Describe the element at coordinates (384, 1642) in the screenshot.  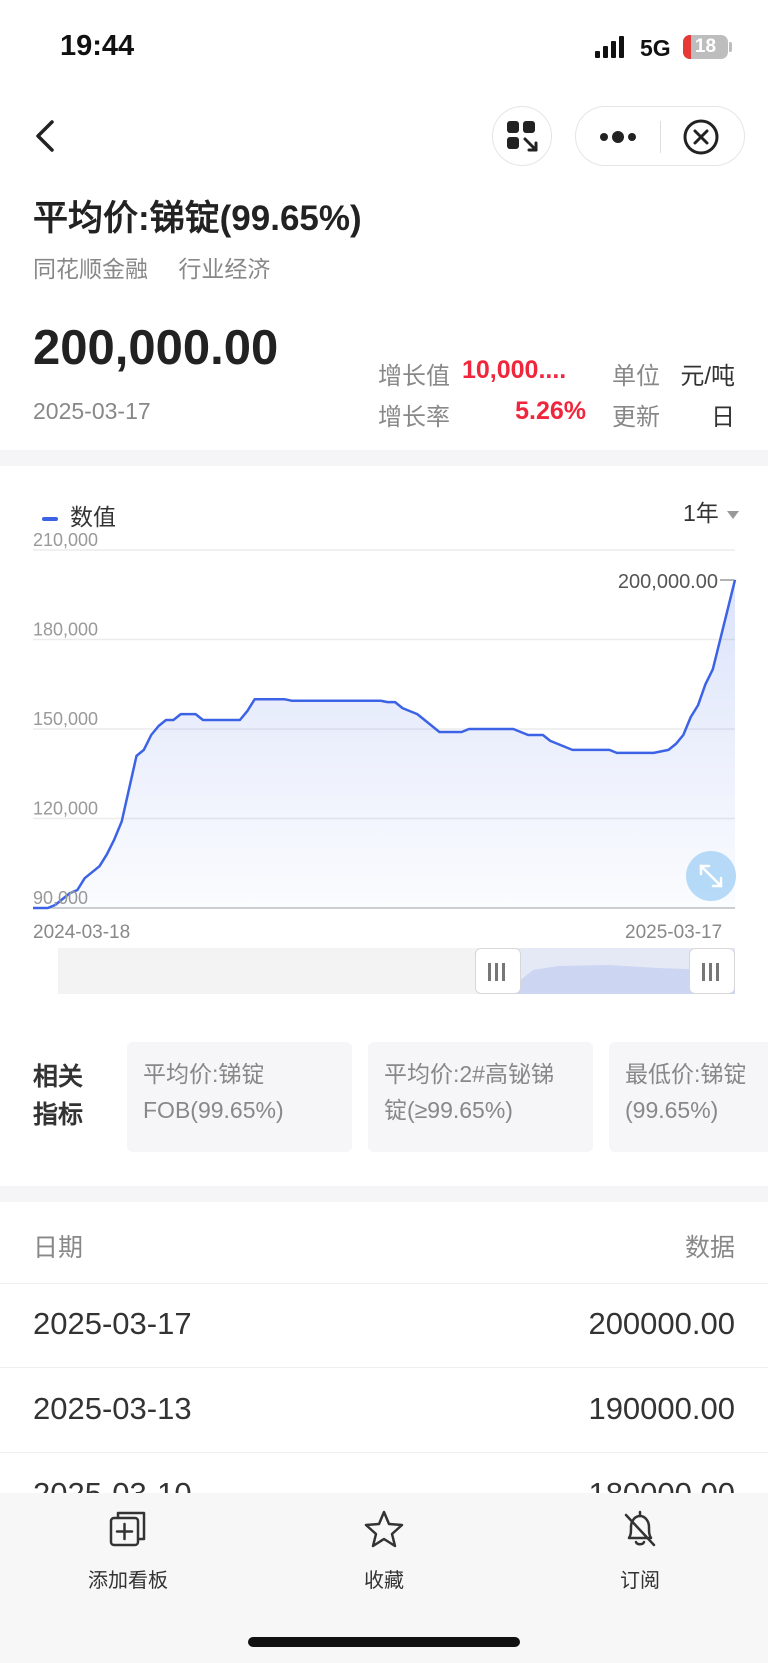
I see `home-indicator` at that location.